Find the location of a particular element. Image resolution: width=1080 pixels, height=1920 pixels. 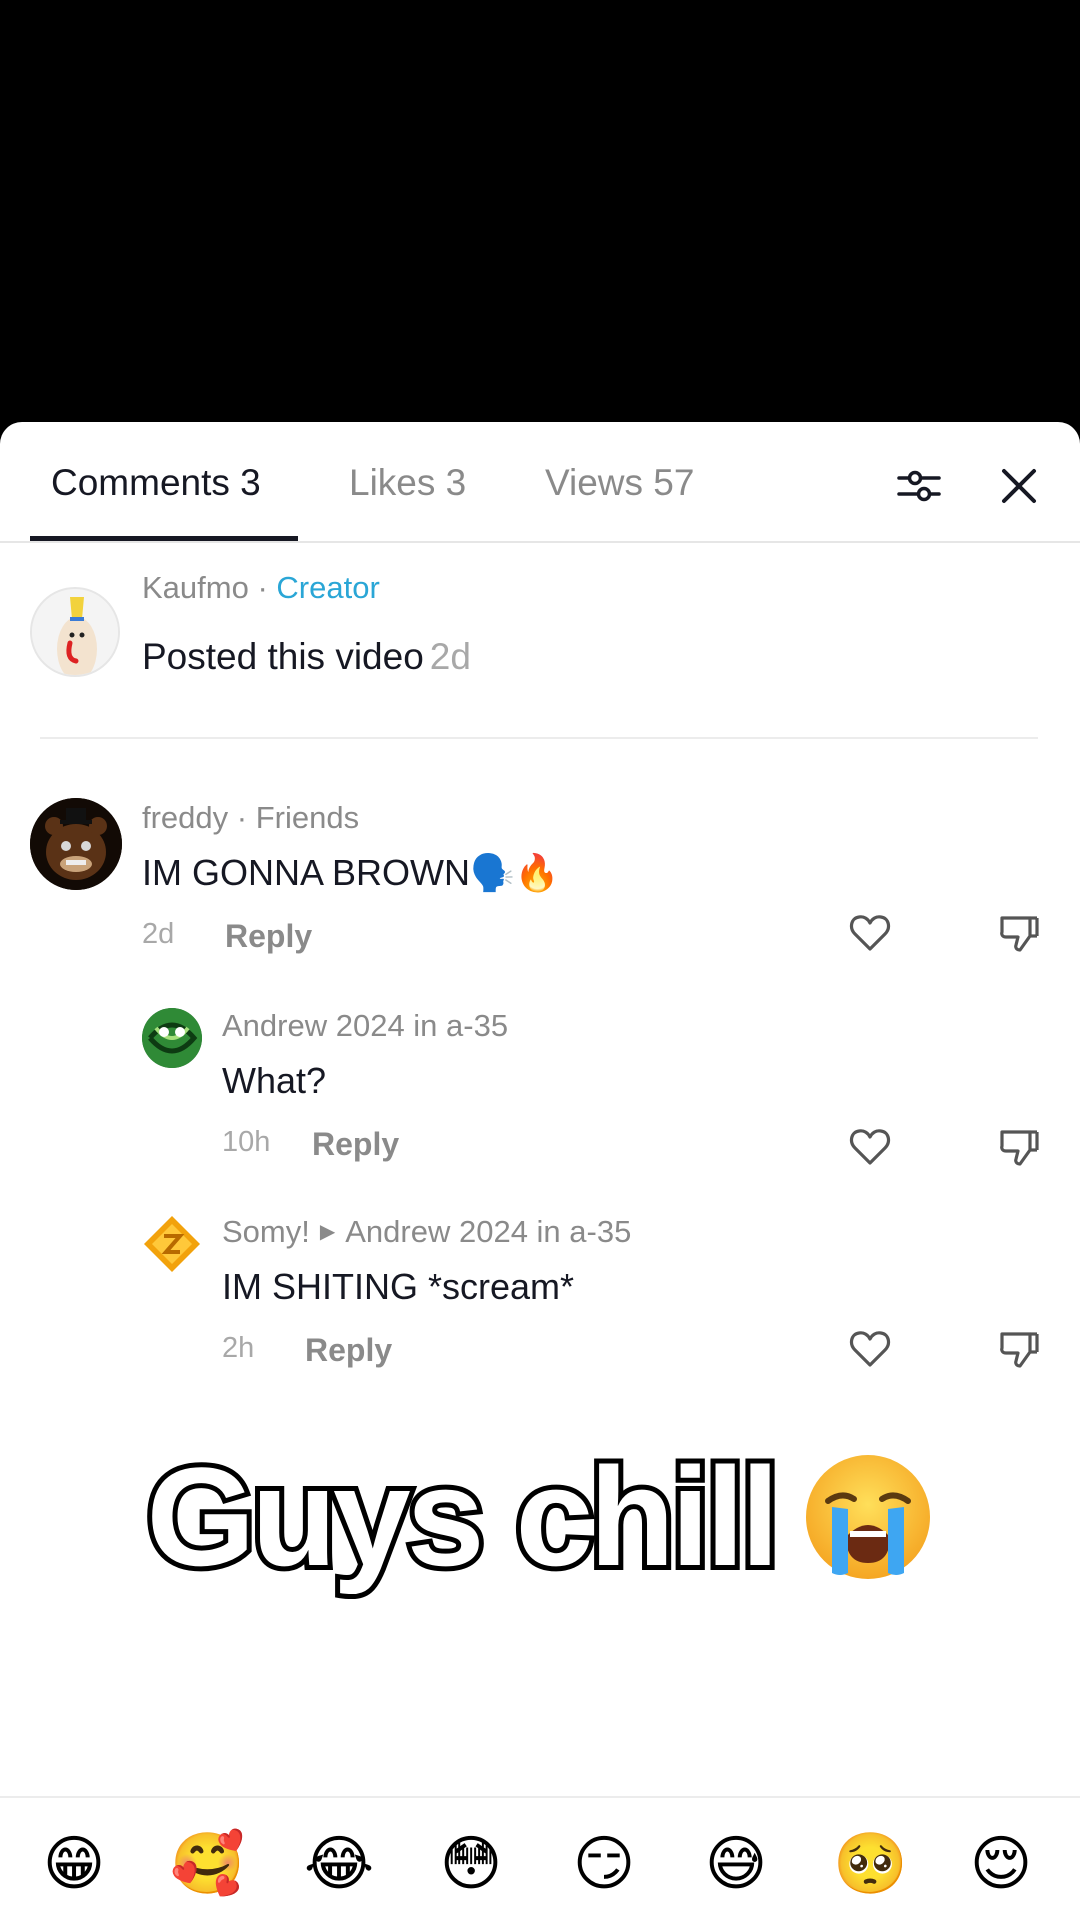

comment-time: 2d is located at coordinates (158, 934).